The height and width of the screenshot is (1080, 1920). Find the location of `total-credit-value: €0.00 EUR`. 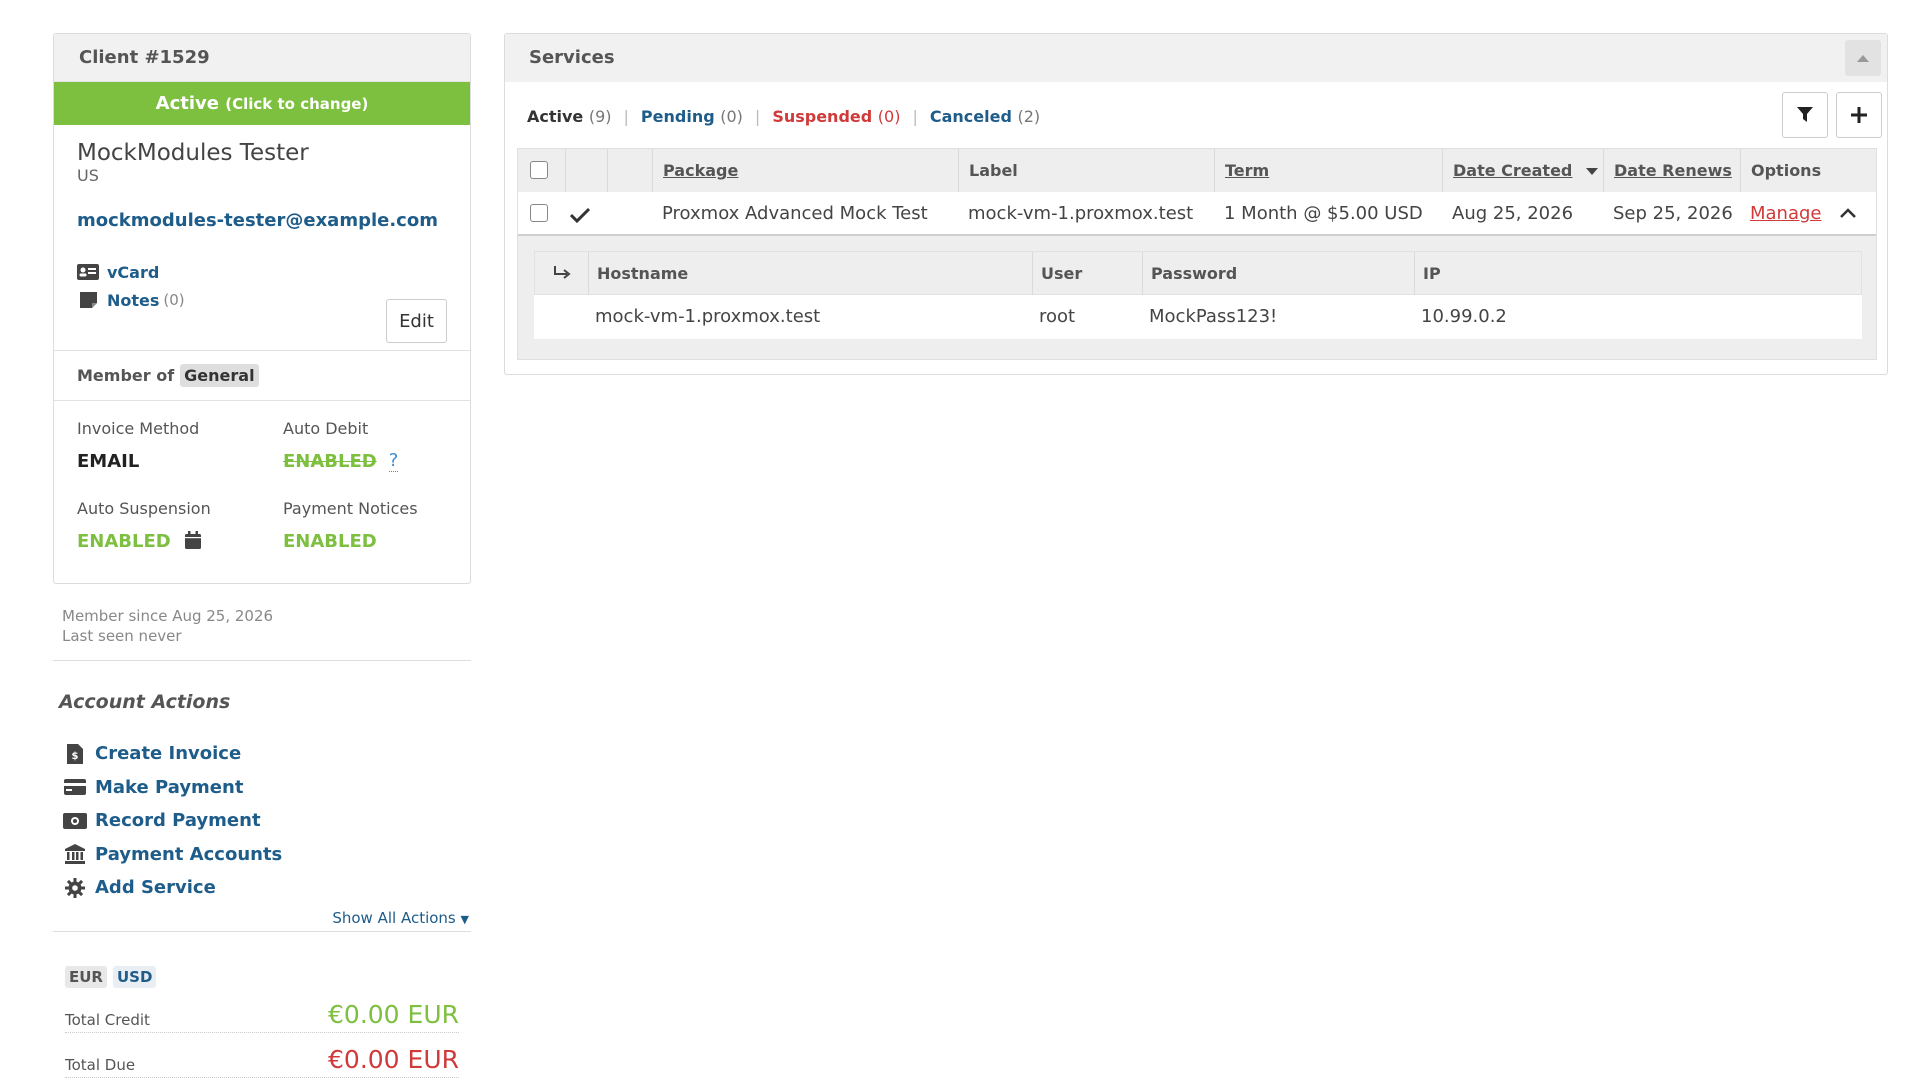

total-credit-value: €0.00 EUR is located at coordinates (393, 1014).